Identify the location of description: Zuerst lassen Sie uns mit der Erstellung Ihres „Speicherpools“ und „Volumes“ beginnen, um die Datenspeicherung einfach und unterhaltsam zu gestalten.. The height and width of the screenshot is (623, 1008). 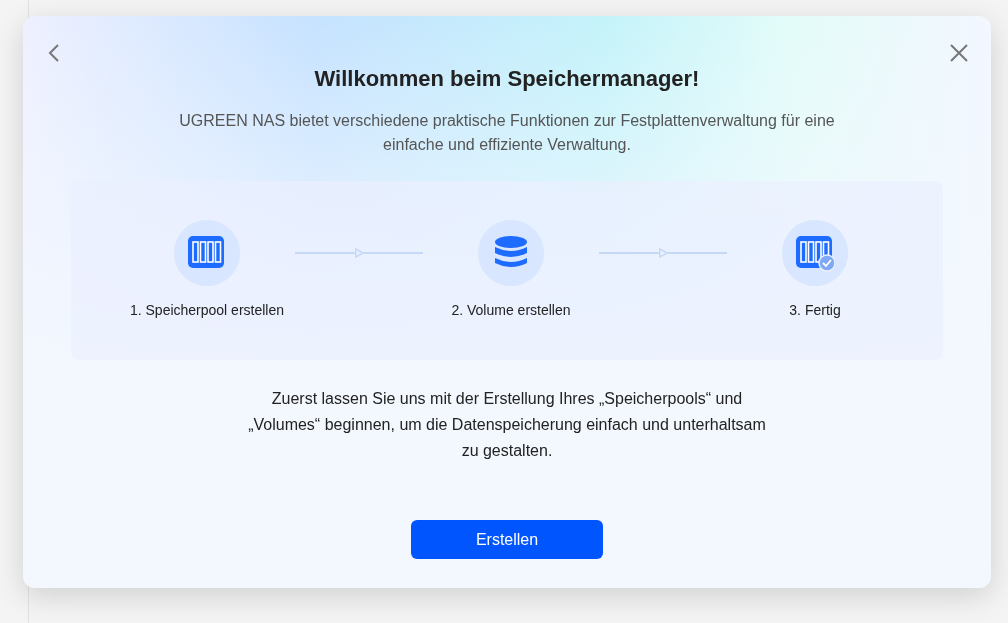
(507, 425).